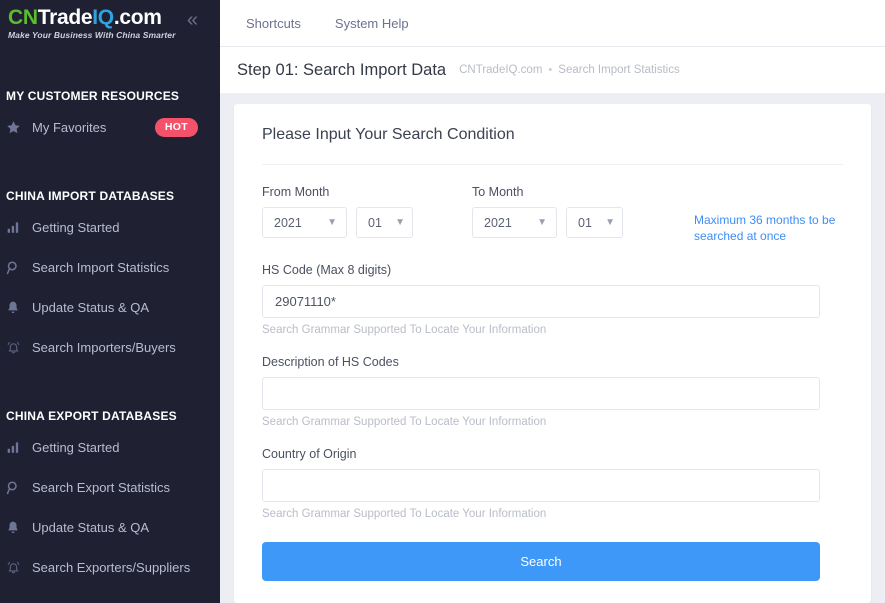 The width and height of the screenshot is (885, 603). I want to click on from-year-select: 2021 ▼, so click(304, 222).